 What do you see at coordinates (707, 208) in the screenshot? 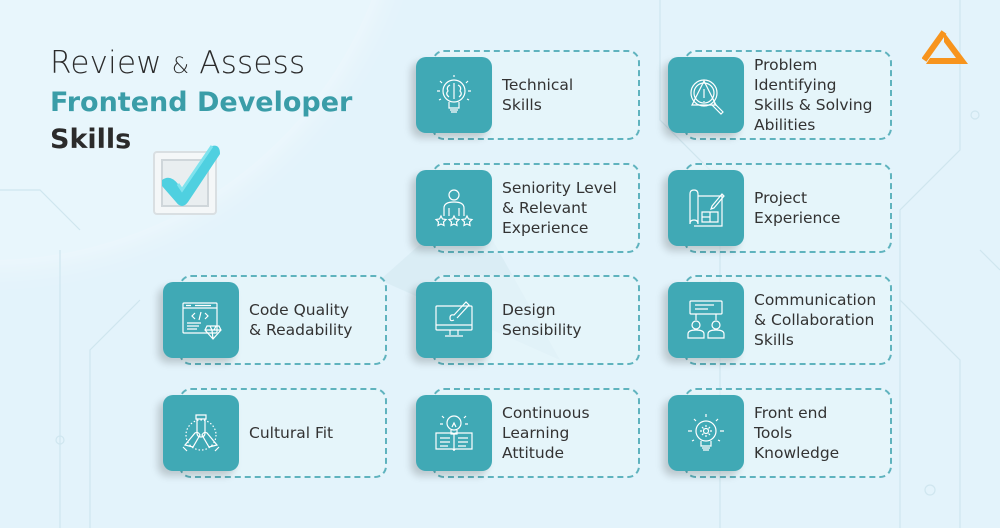
I see `blueprint-pencil-icon` at bounding box center [707, 208].